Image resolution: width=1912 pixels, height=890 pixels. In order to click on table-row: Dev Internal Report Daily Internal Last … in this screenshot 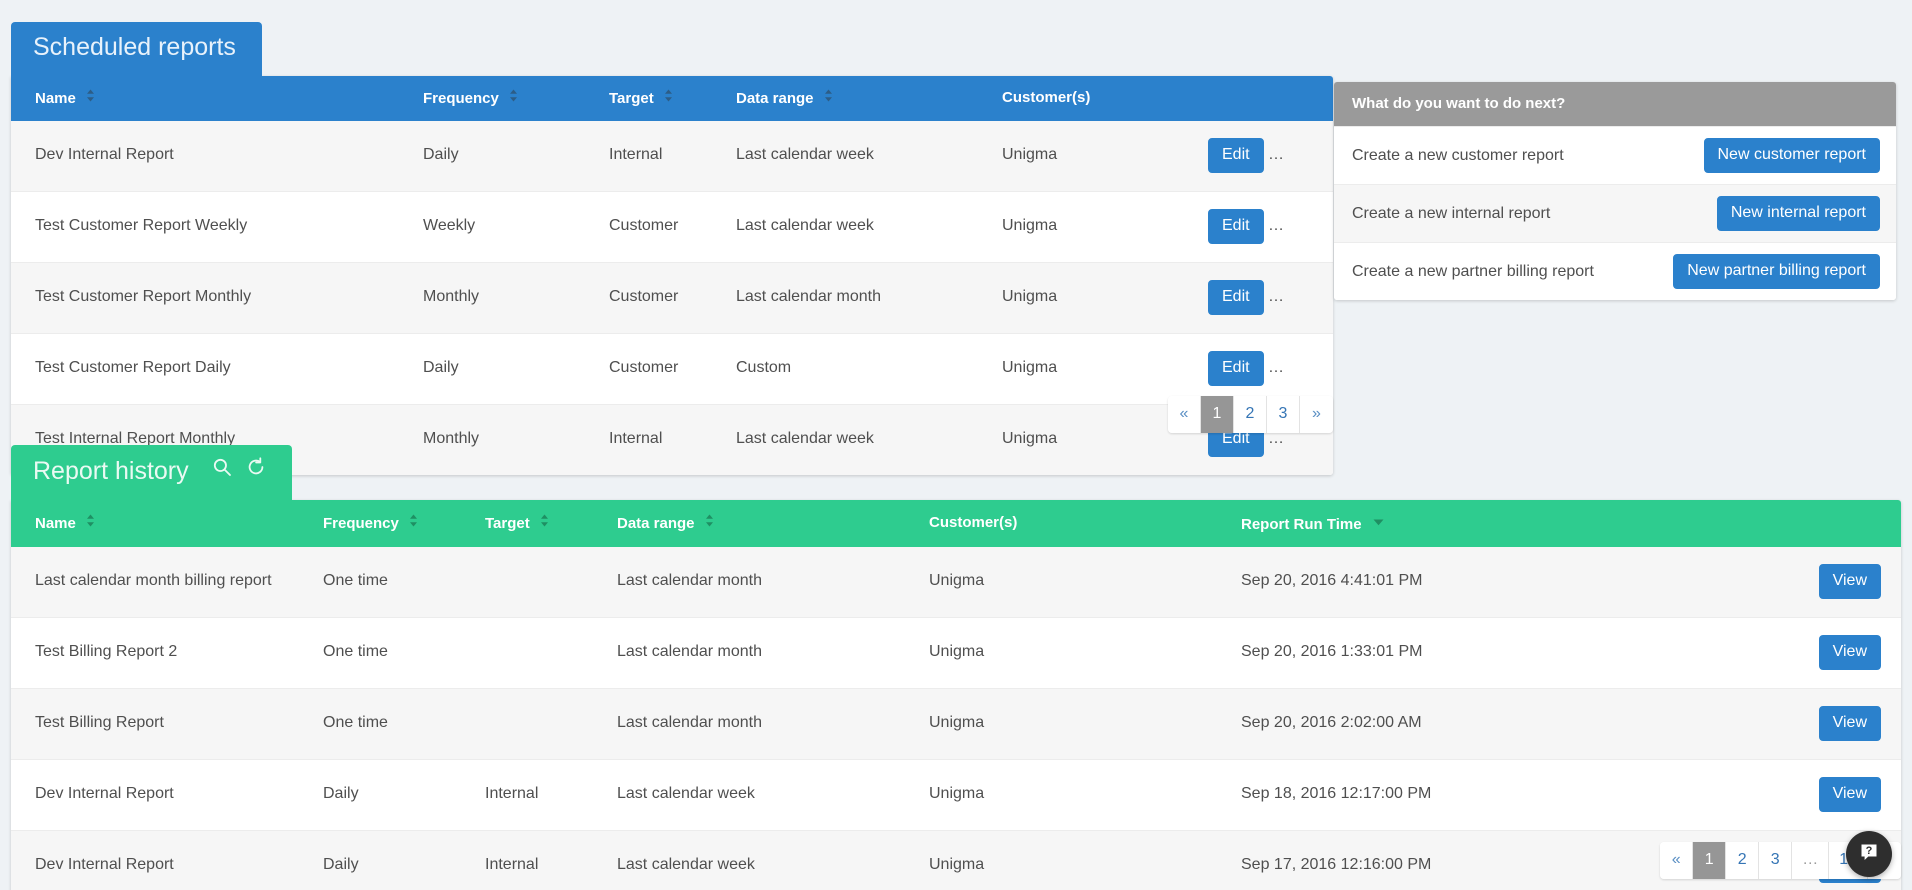, I will do `click(672, 155)`.